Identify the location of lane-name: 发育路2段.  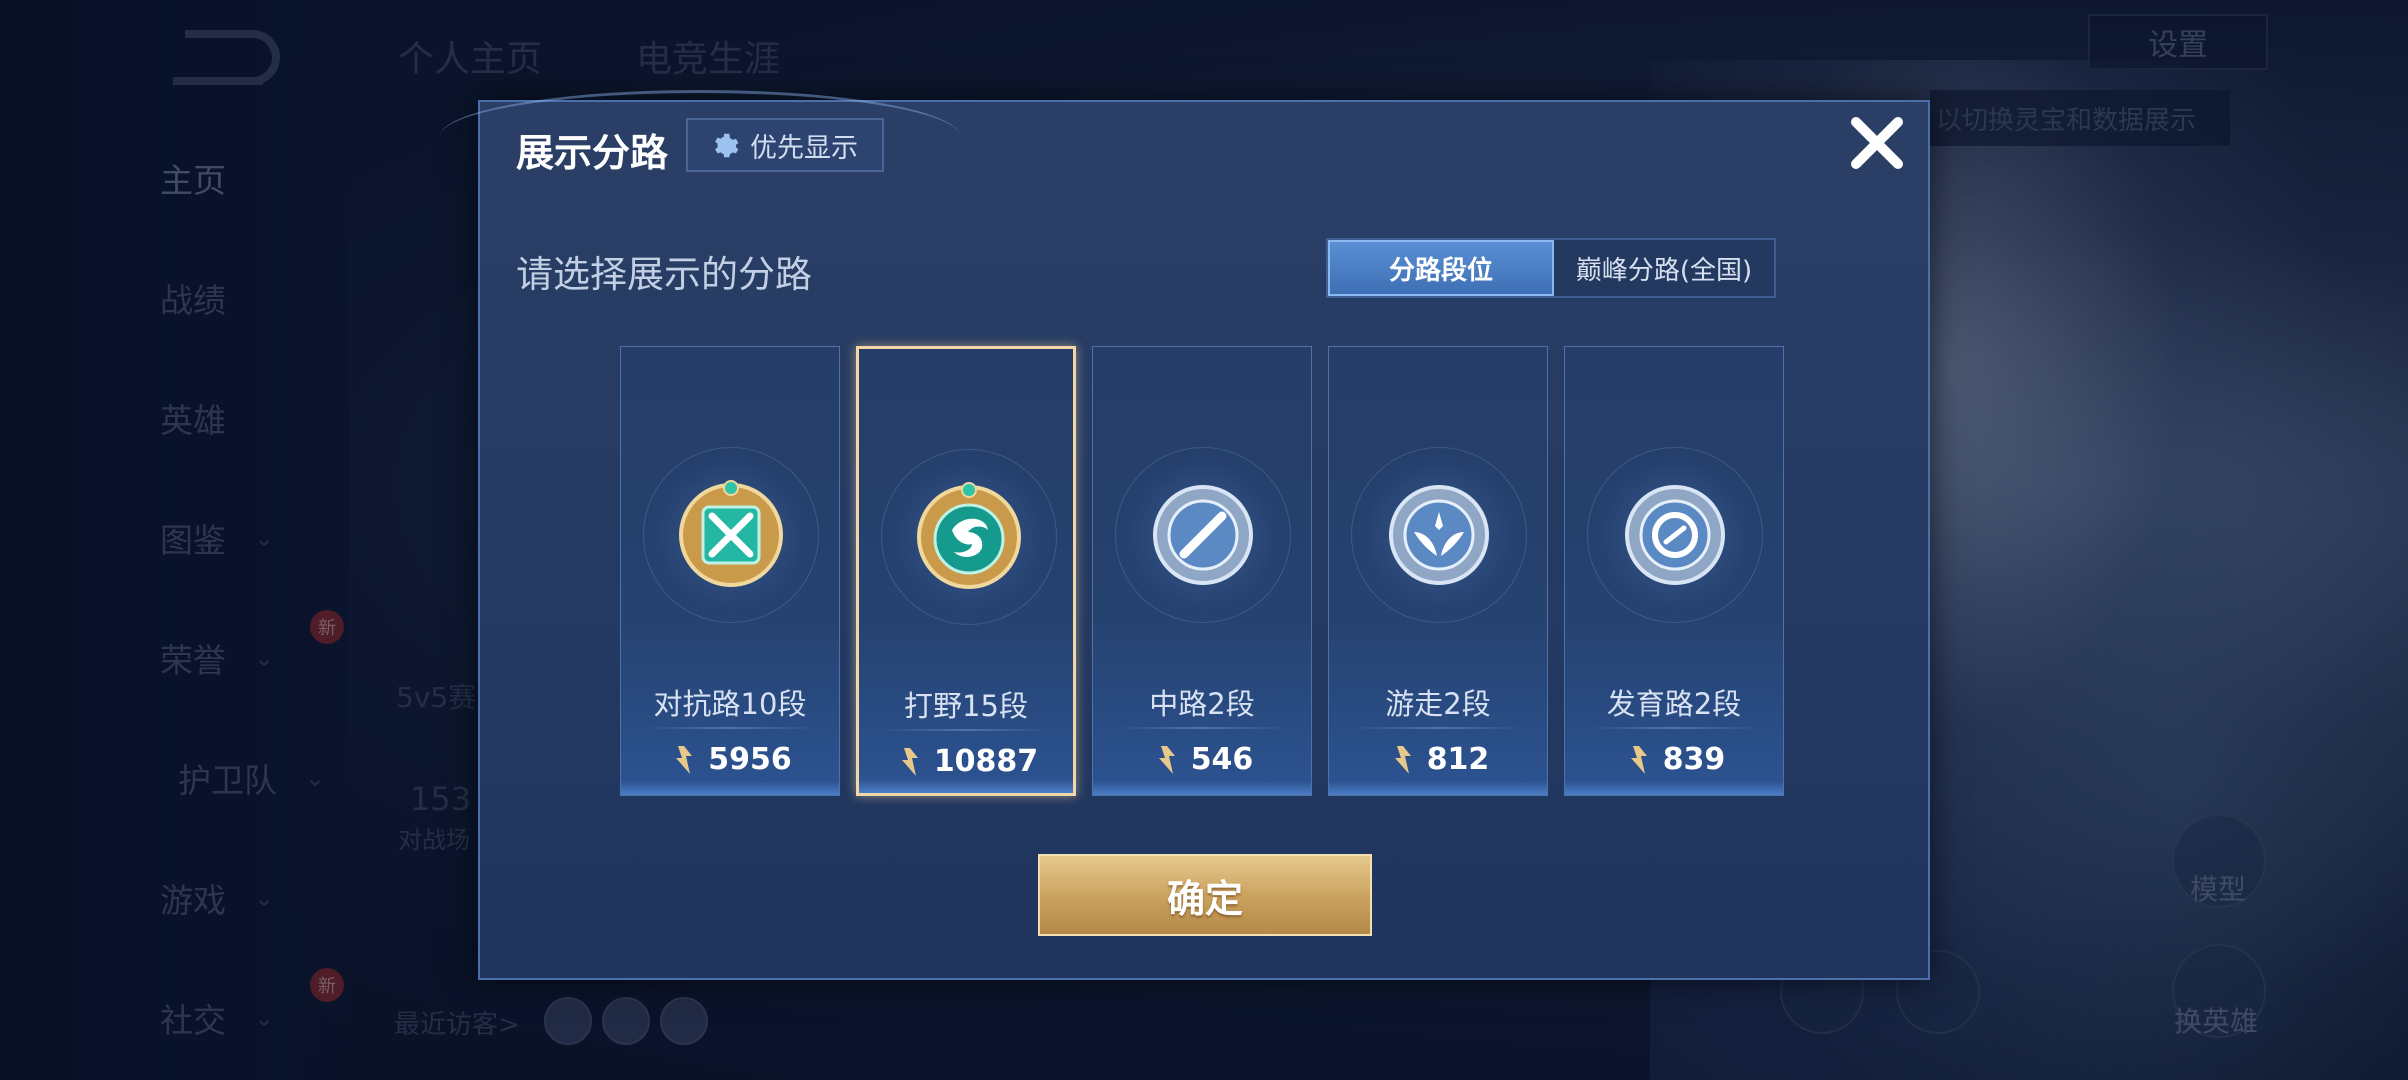
(1674, 704).